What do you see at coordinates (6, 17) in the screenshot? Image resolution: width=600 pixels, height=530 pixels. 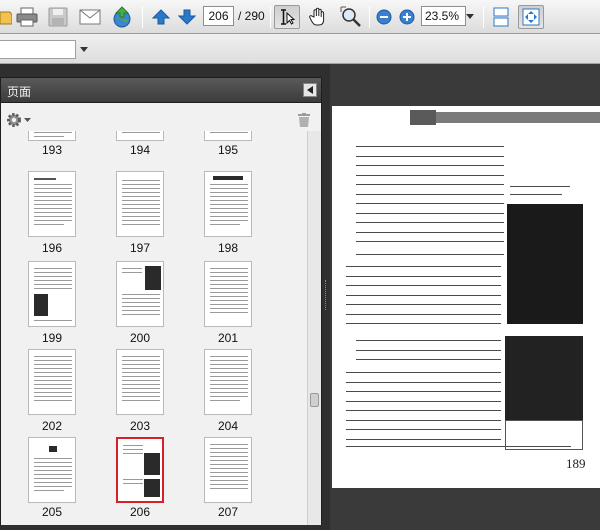 I see `open-folder-icon` at bounding box center [6, 17].